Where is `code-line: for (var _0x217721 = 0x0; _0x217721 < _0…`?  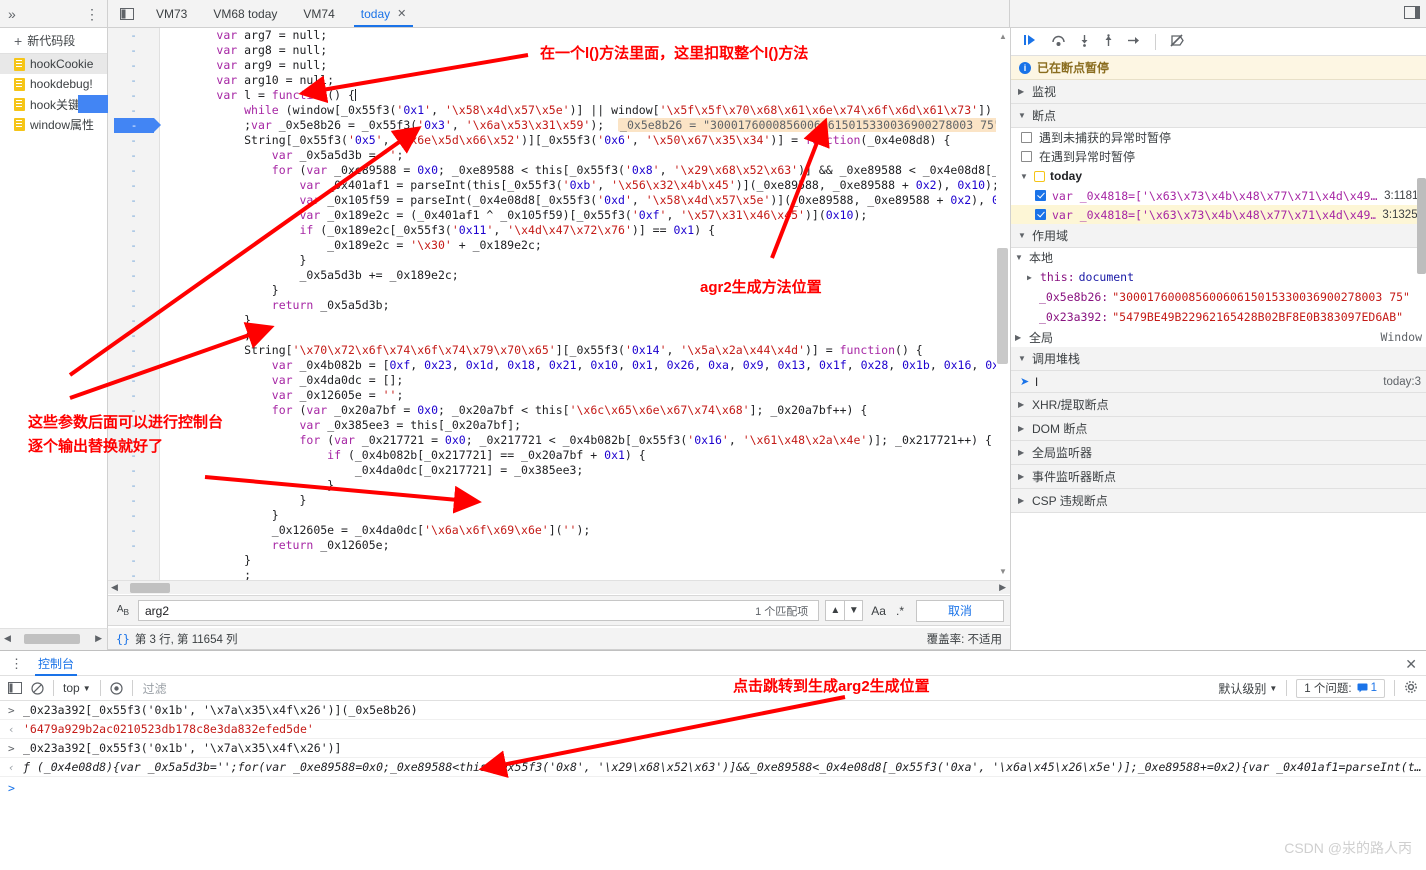 code-line: for (var _0x217721 = 0x0; _0x217721 < _0… is located at coordinates (585, 440).